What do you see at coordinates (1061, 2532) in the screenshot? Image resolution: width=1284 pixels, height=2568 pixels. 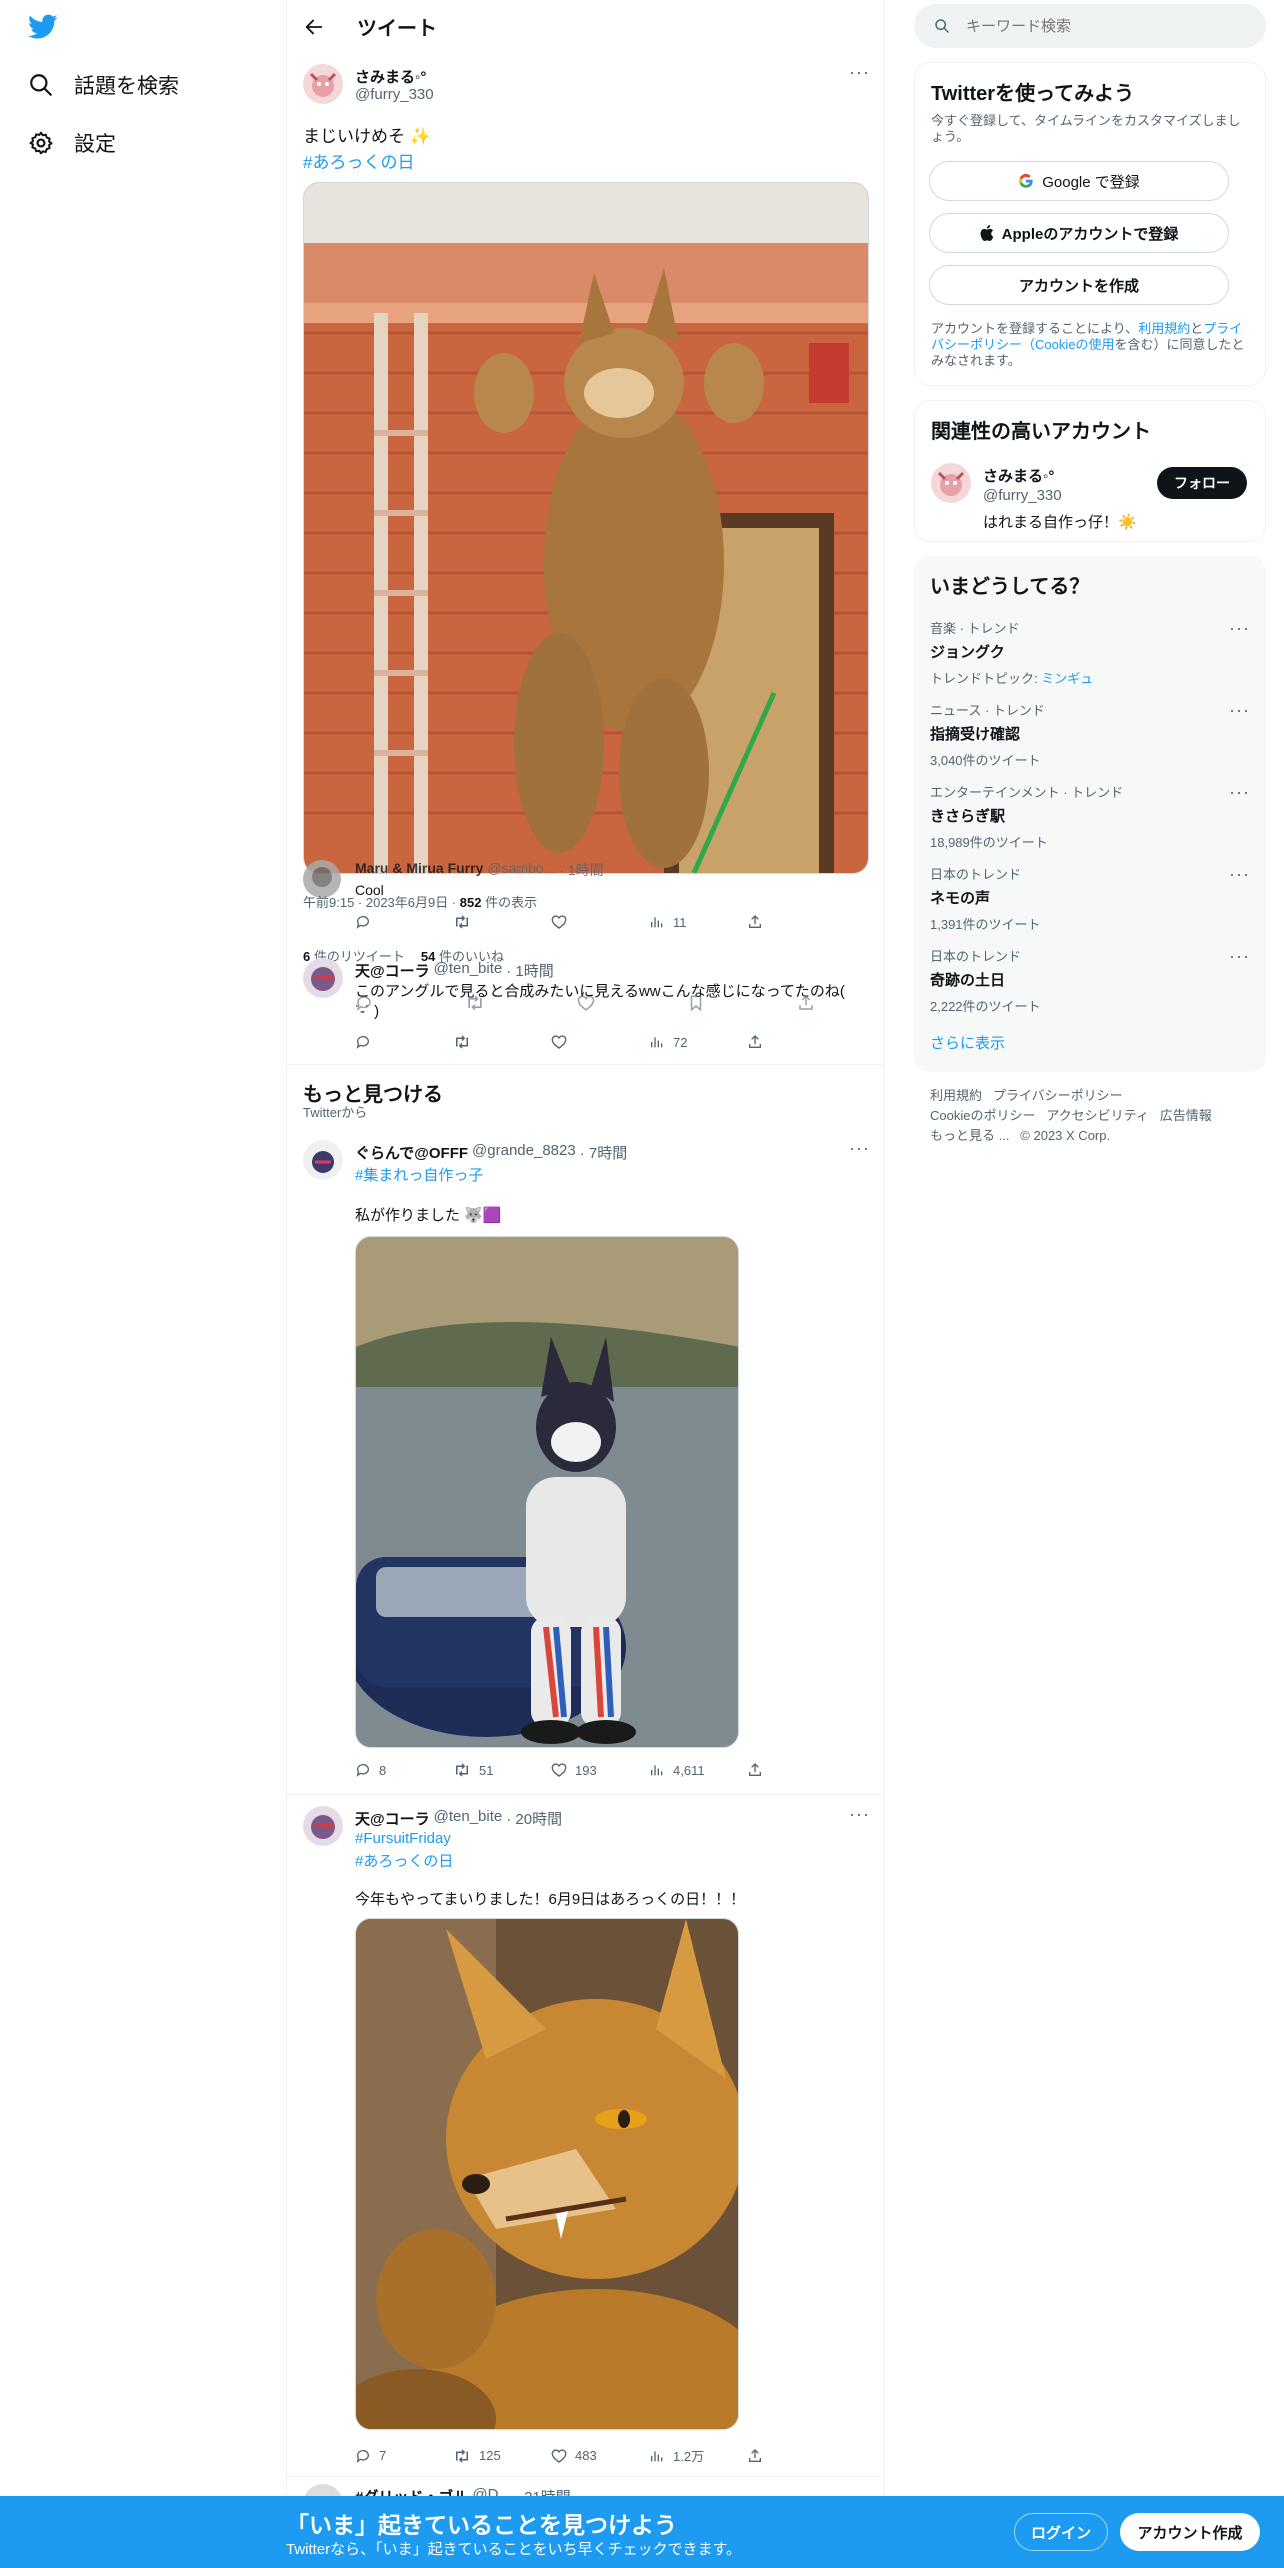 I see `login-button: ログイン` at bounding box center [1061, 2532].